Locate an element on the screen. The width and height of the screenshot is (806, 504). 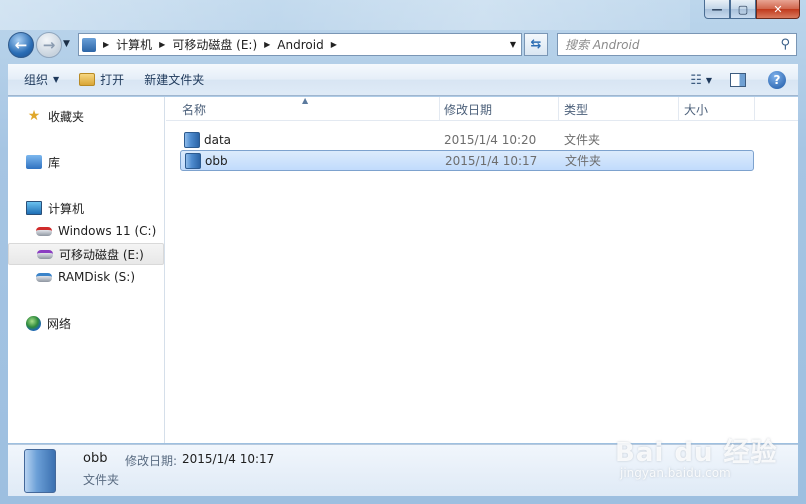
open-folder-icon is located at coordinates (87, 79).